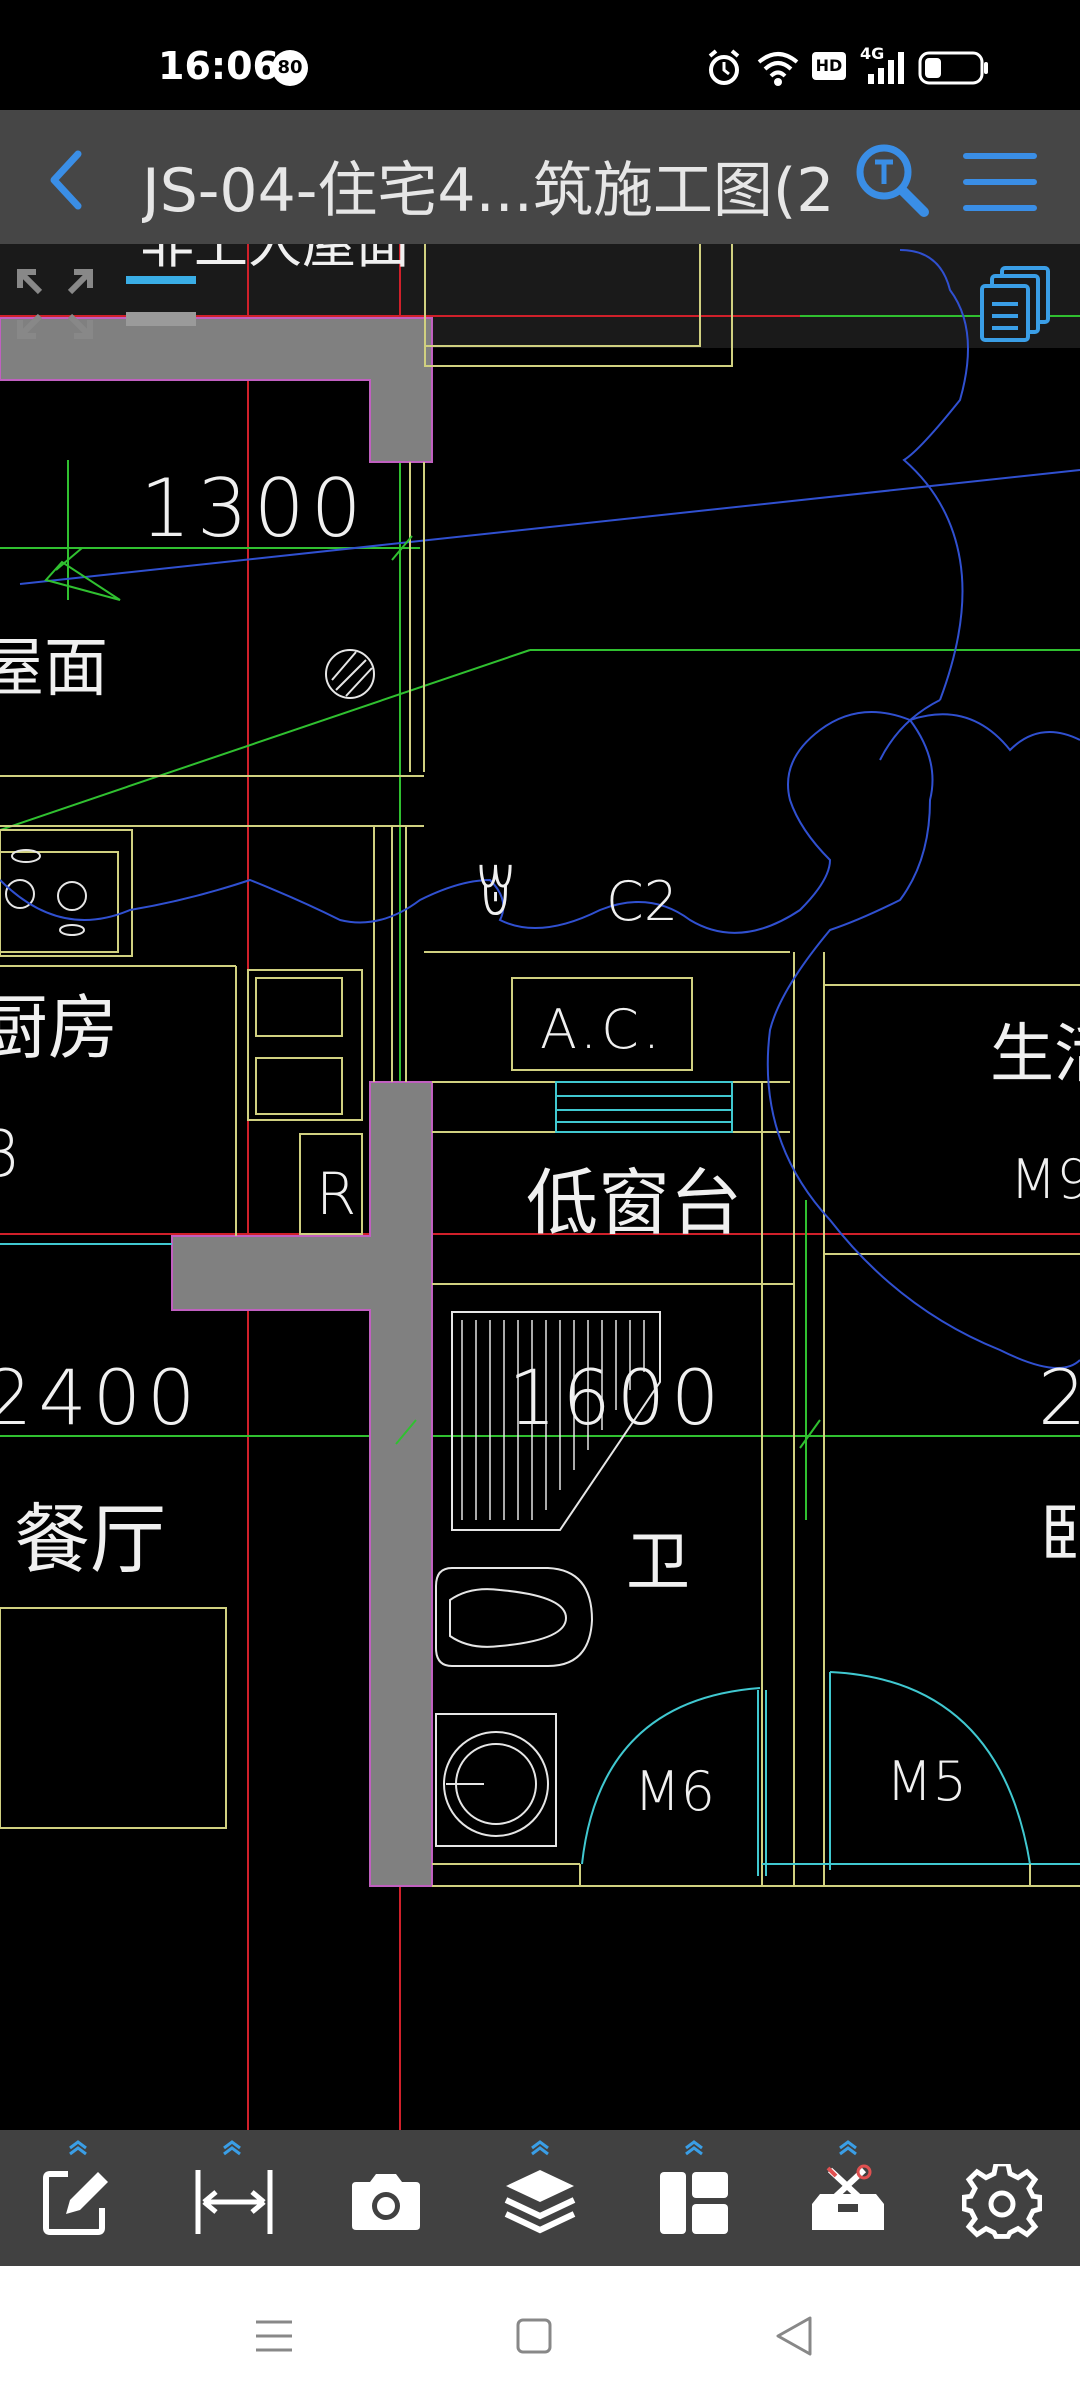 Image resolution: width=1080 pixels, height=2400 pixels. I want to click on back-triangle-icon, so click(794, 2336).